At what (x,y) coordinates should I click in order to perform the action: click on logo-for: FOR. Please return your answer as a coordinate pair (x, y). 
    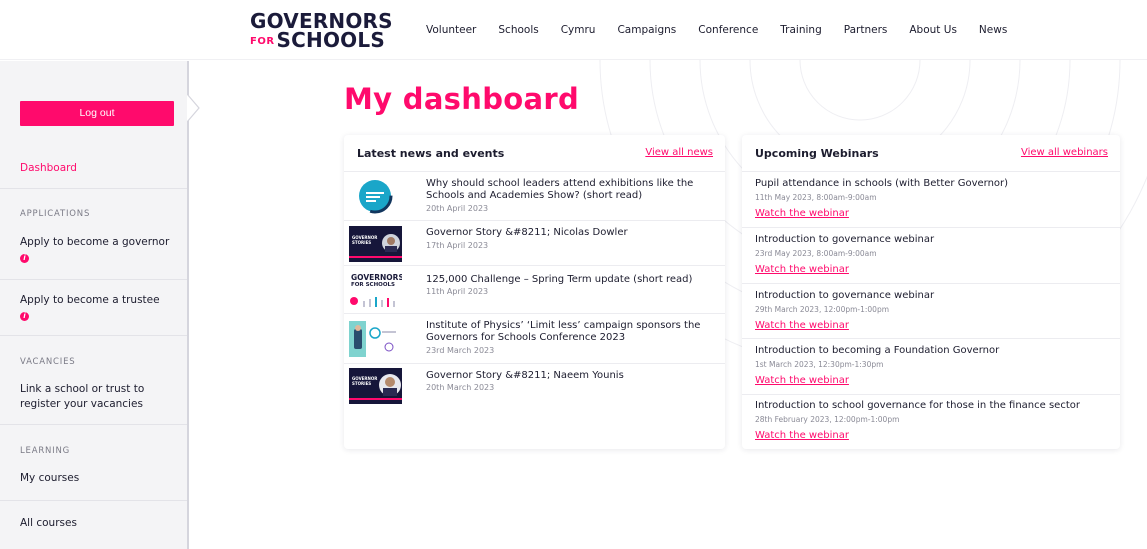
    Looking at the image, I should click on (262, 41).